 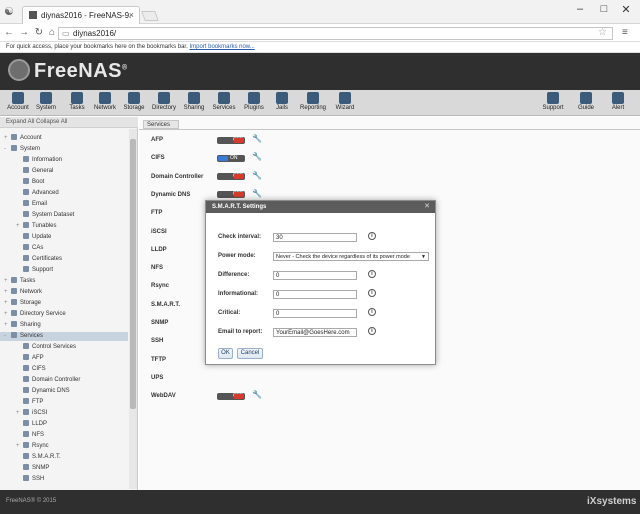 What do you see at coordinates (22, 182) in the screenshot?
I see `tree-item-boot: Boot` at bounding box center [22, 182].